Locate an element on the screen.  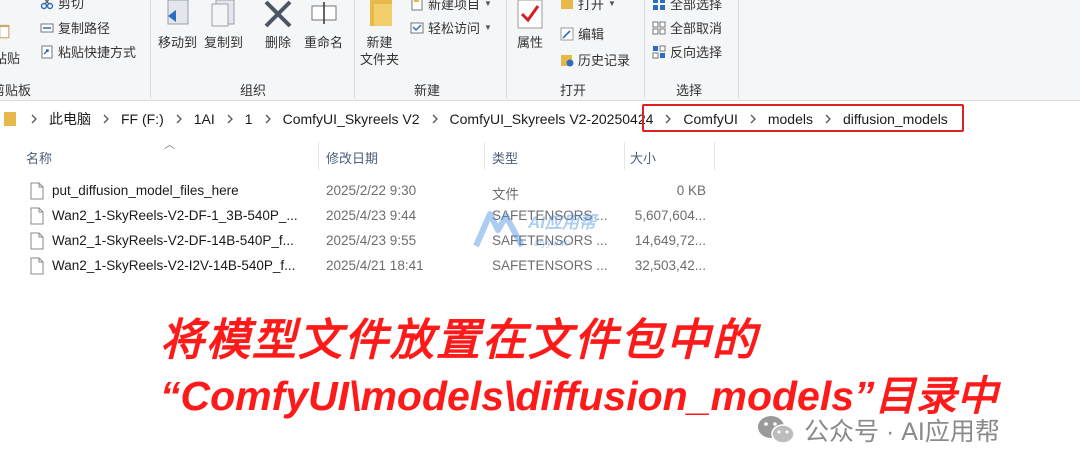
select-all-label: 全部选择 is located at coordinates (696, 6).